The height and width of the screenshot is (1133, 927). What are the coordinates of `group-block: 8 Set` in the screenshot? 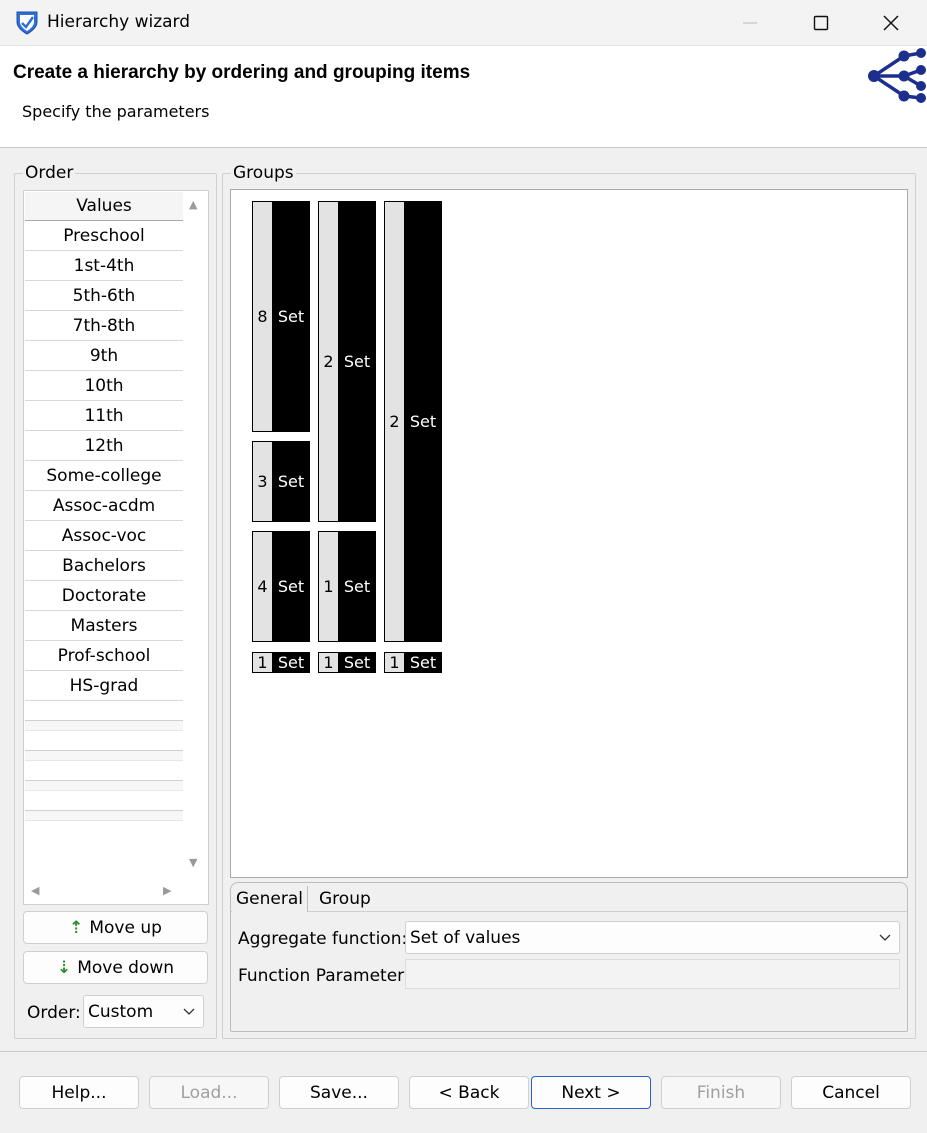 It's located at (281, 316).